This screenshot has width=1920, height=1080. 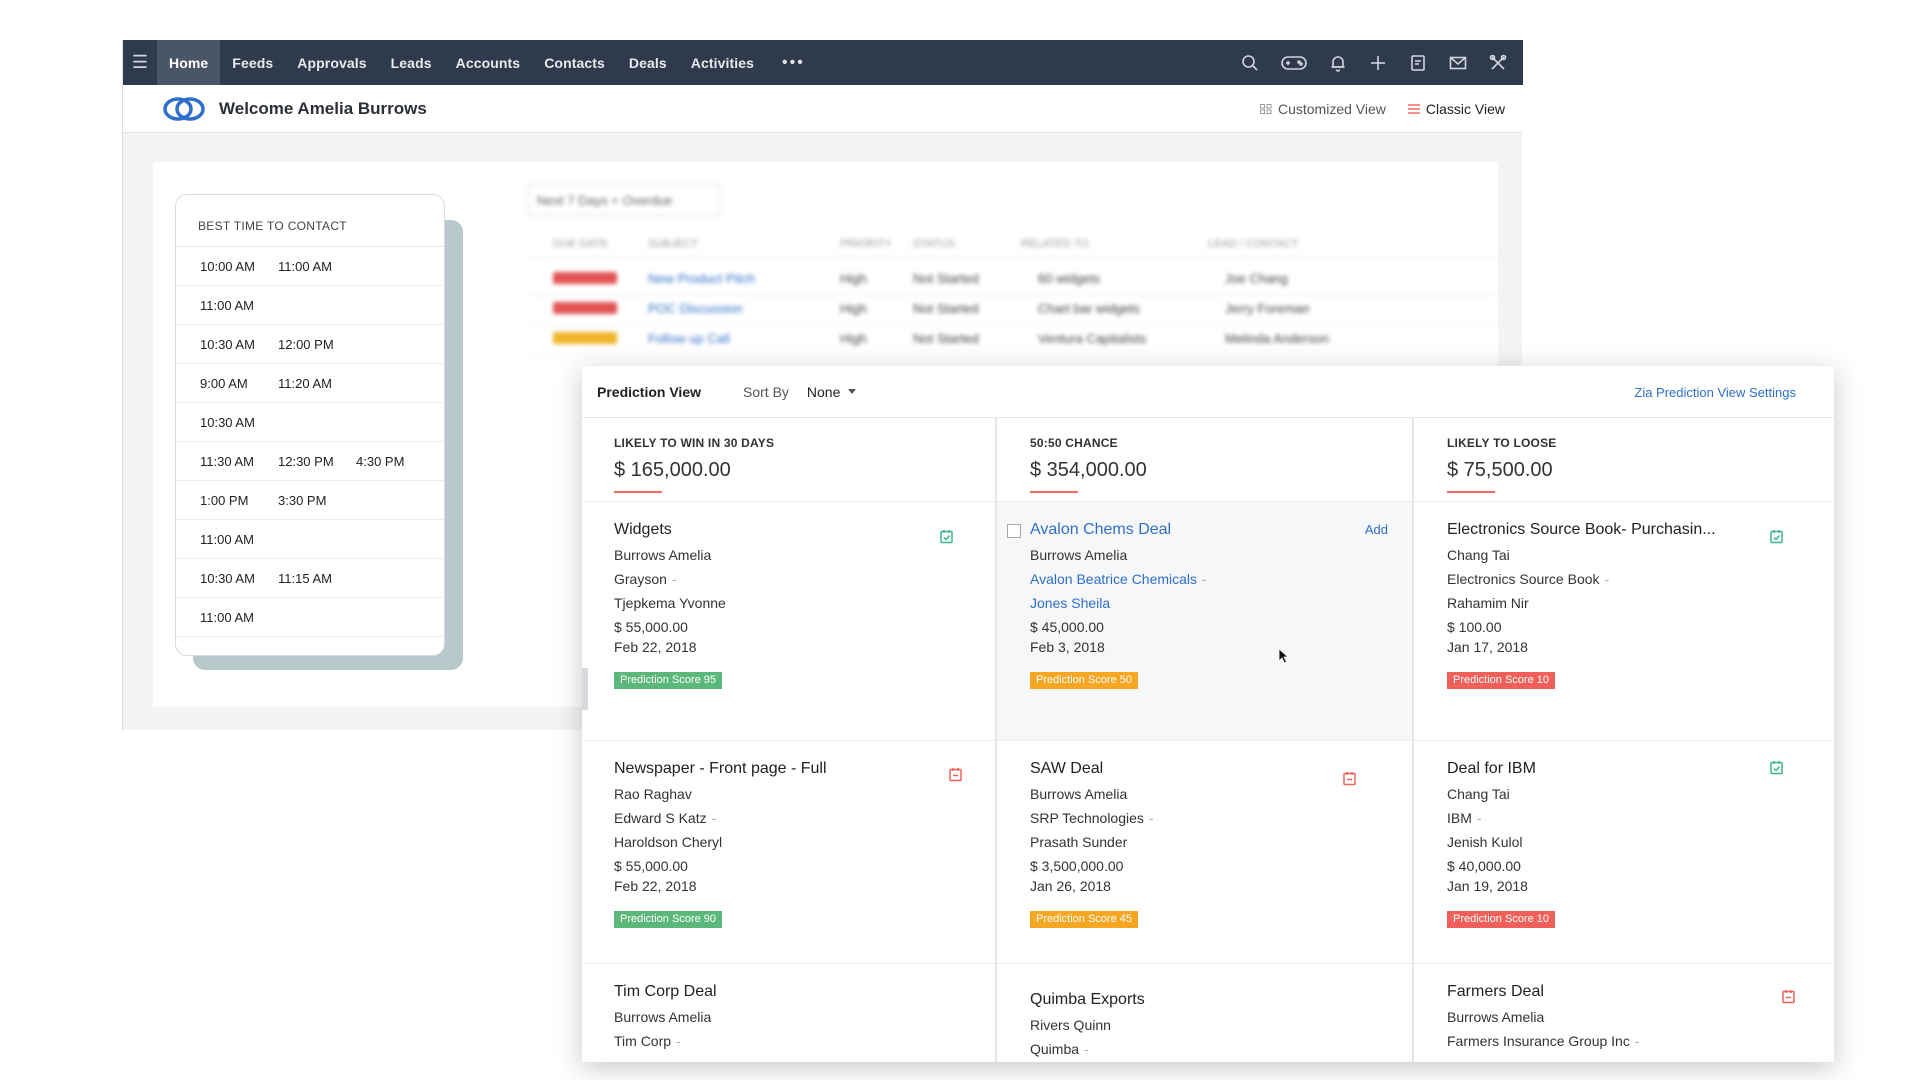 I want to click on deal-amount: $ 3,500,000.00, so click(x=1077, y=866).